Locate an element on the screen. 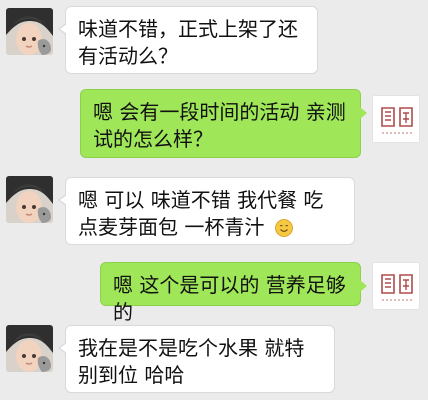 This screenshot has width=428, height=400. message-text: 嗯 会有一段时间的活动 亲测试的怎么样？ is located at coordinates (219, 125).